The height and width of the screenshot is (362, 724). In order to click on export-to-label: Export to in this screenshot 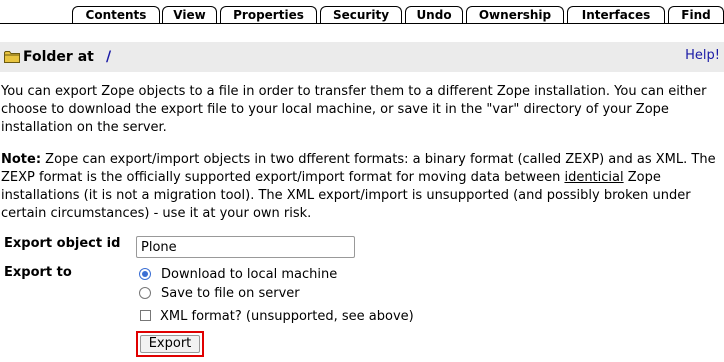, I will do `click(38, 272)`.